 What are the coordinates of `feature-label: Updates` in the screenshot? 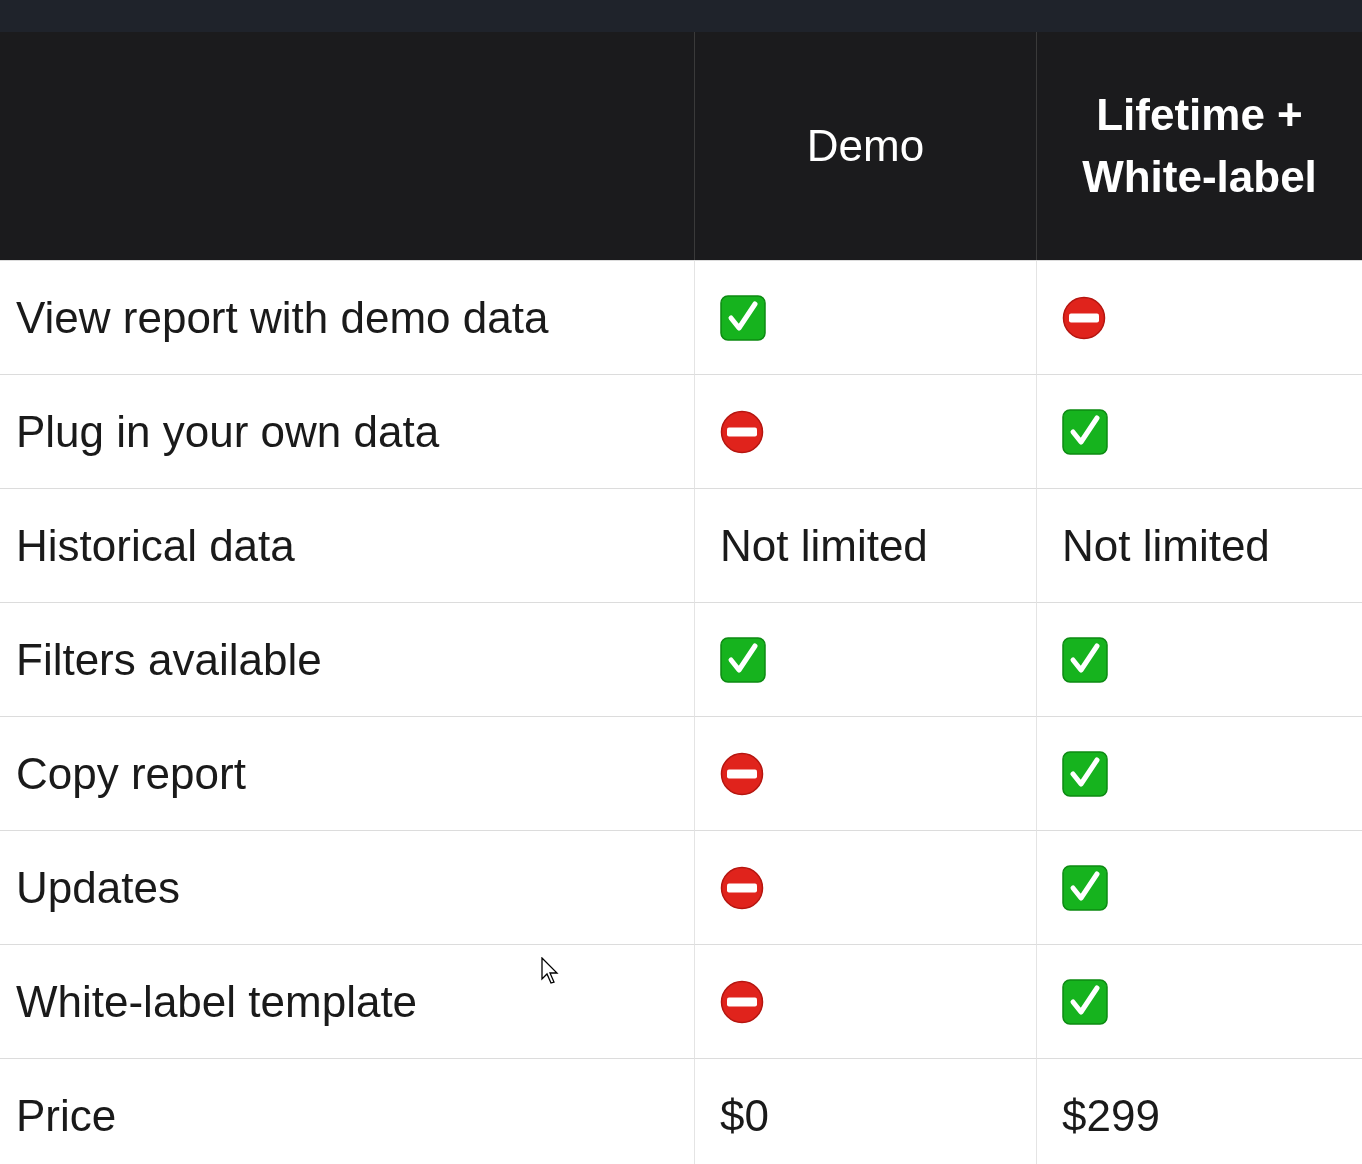 It's located at (98, 887).